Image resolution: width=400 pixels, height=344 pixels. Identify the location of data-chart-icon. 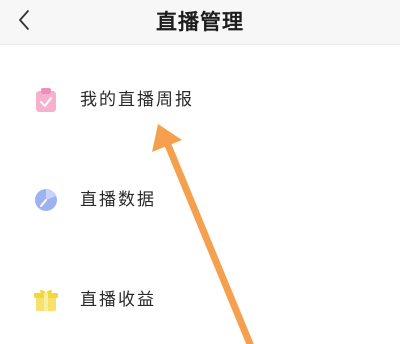
(46, 200).